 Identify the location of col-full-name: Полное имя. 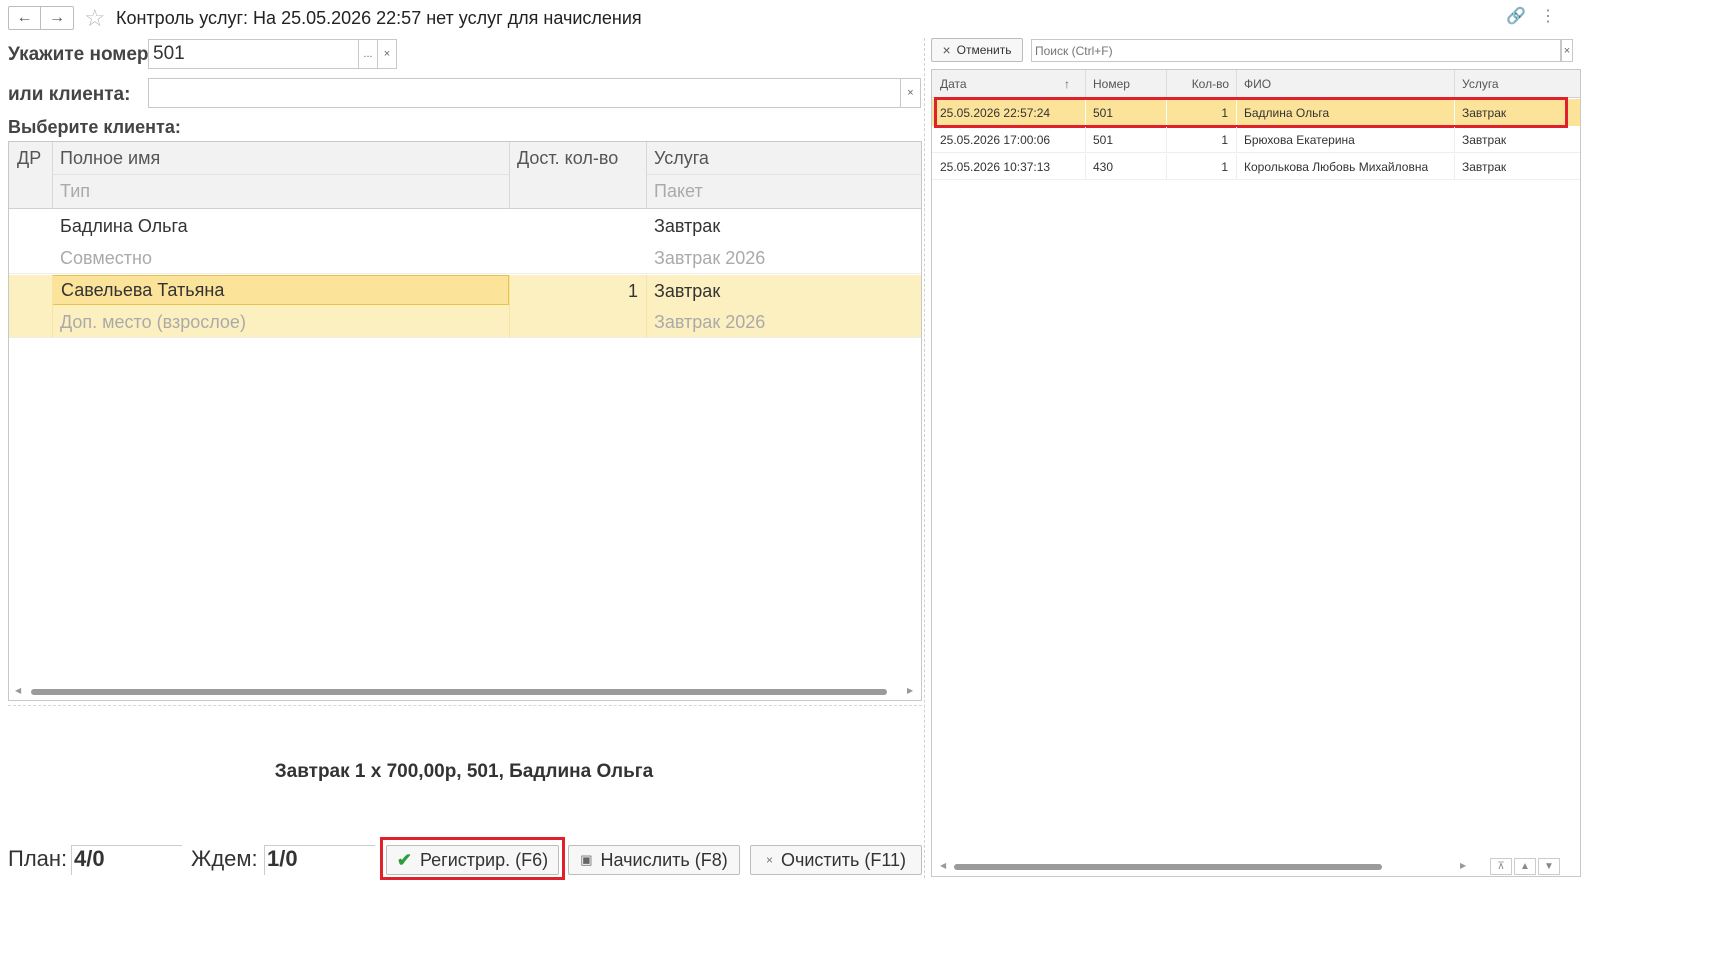
(280, 158).